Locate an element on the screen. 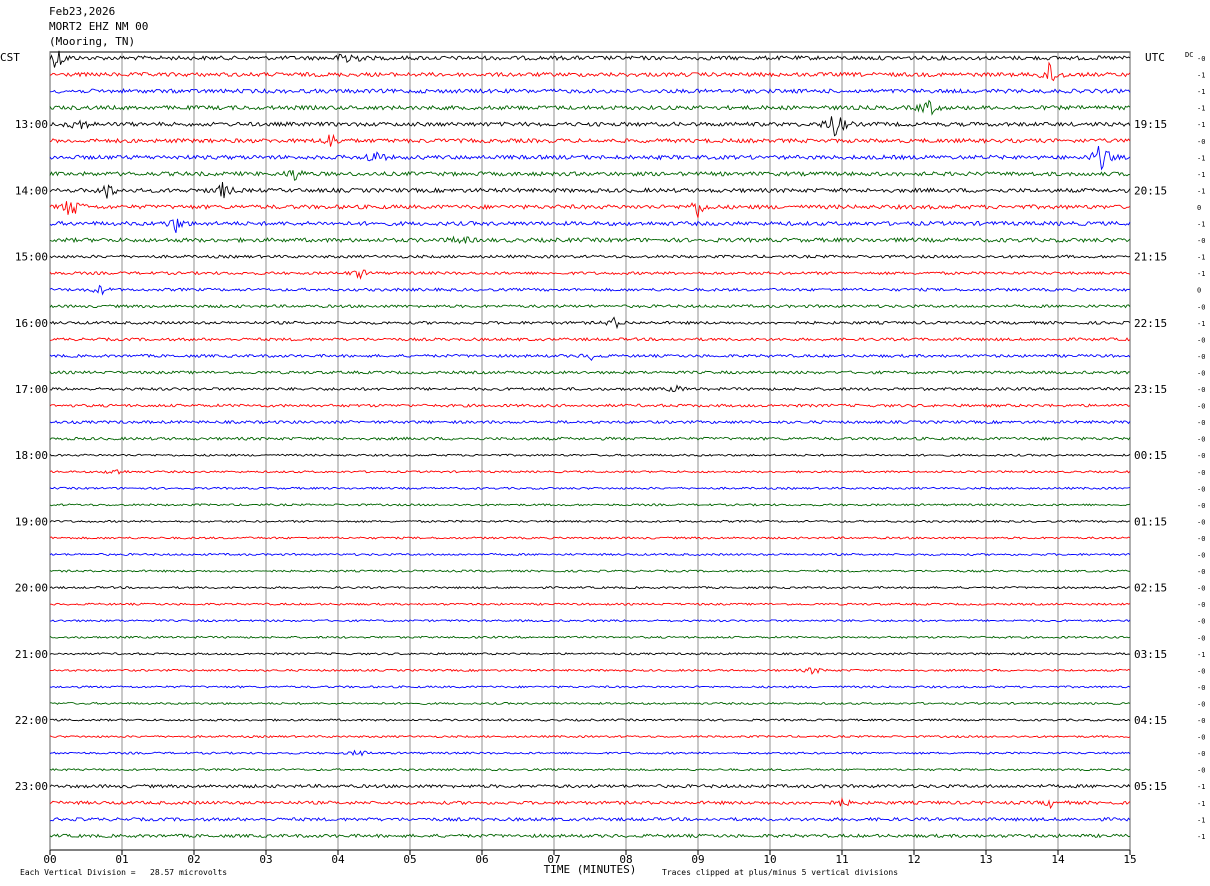 This screenshot has height=886, width=1210. x-tick-label: 13 is located at coordinates (985, 859).